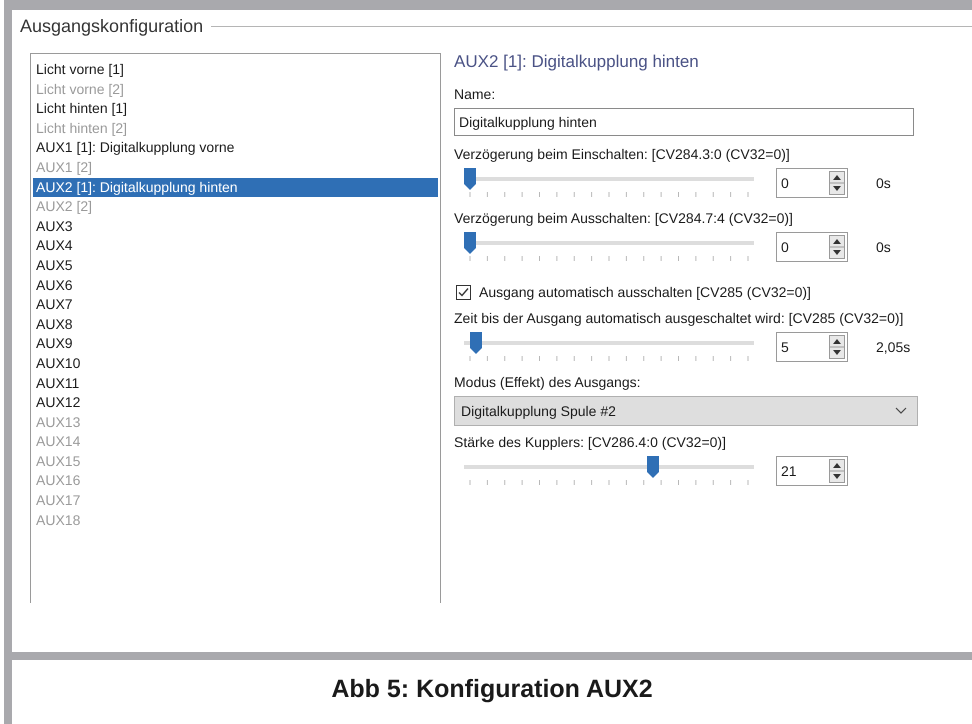  Describe the element at coordinates (686, 411) in the screenshot. I see `mode-dropdown: Digitalkupplung Spule #2` at that location.